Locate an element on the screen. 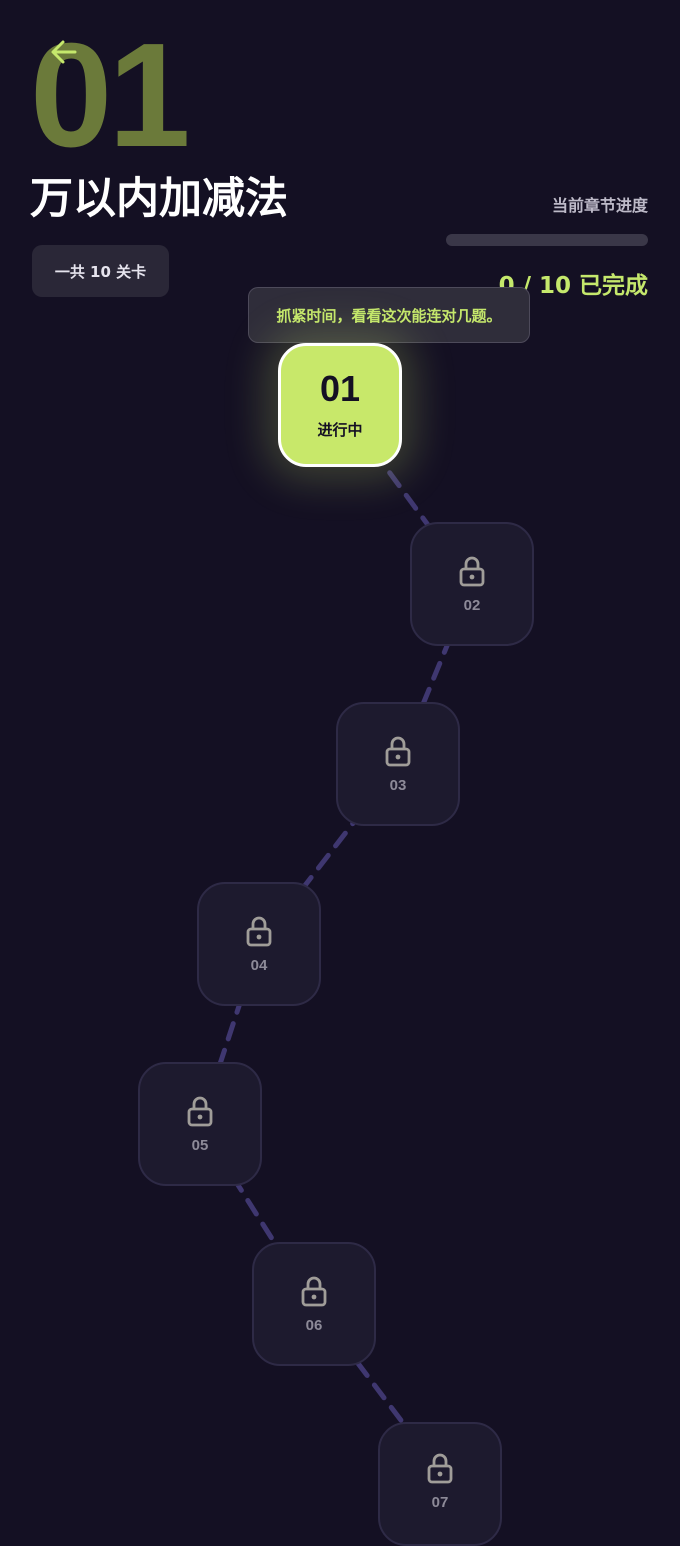 The width and height of the screenshot is (680, 1546). level-number: 06 is located at coordinates (314, 1325).